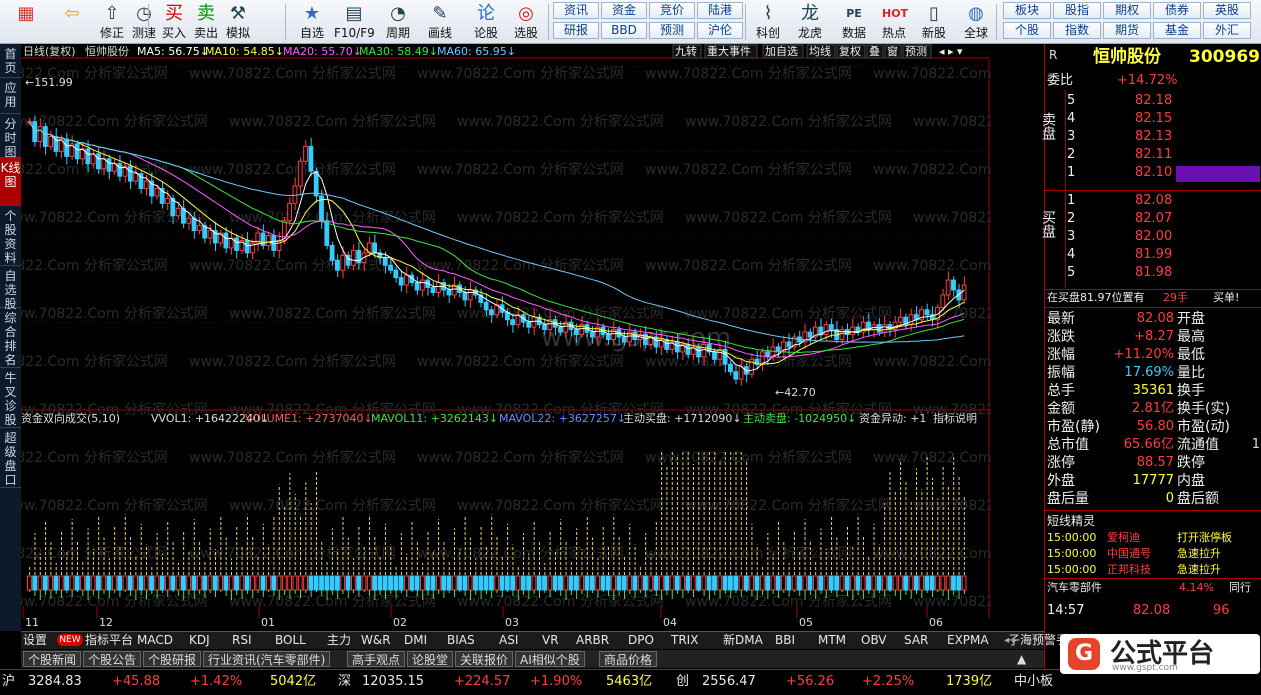 The height and width of the screenshot is (695, 1261). I want to click on info-tab-6: 关联报价, so click(484, 659).